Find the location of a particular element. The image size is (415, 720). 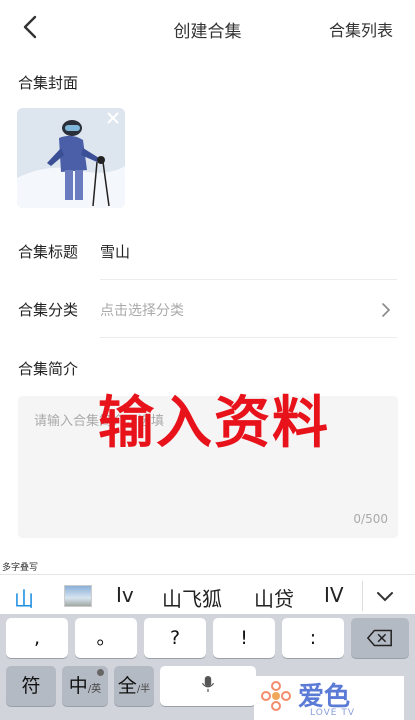

candidate-bar: 山 Iv 山飞狐 山贷 IV is located at coordinates (207, 595).